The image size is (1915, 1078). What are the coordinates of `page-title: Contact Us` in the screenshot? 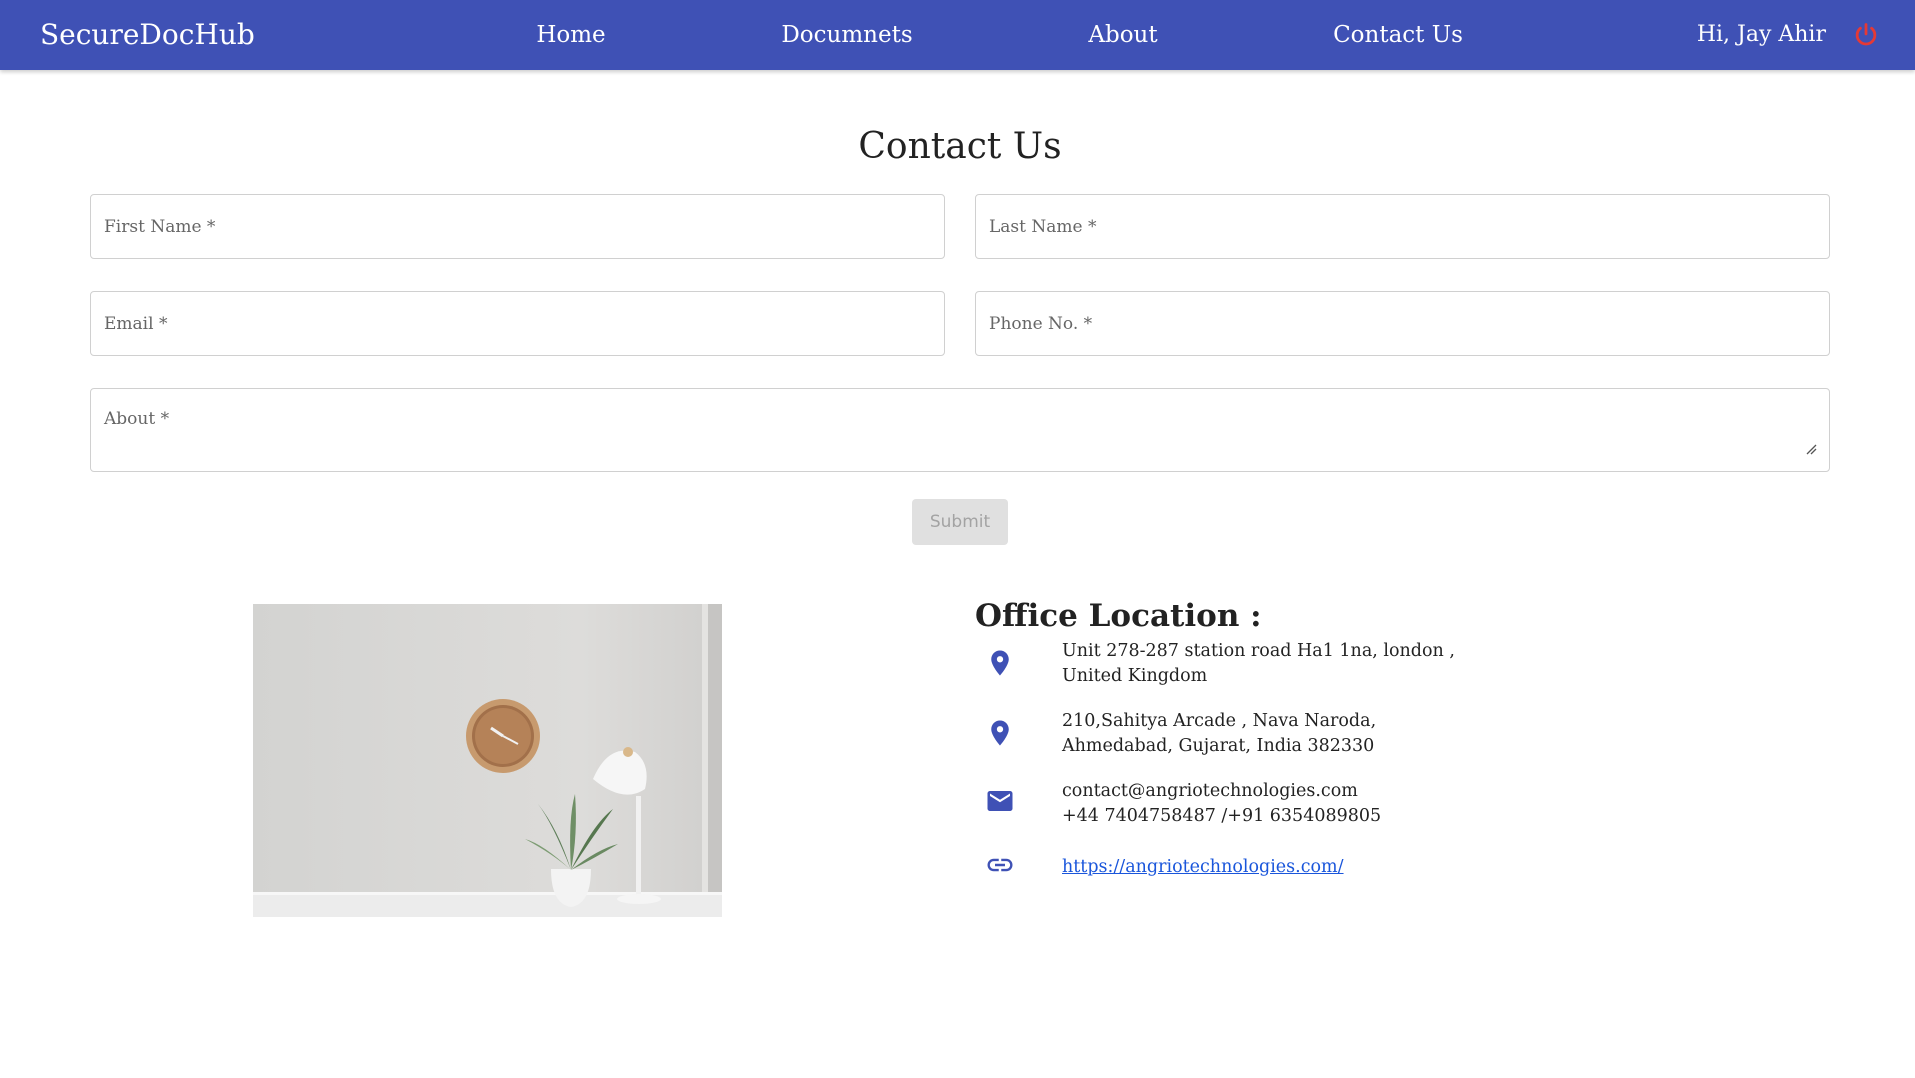 It's located at (960, 146).